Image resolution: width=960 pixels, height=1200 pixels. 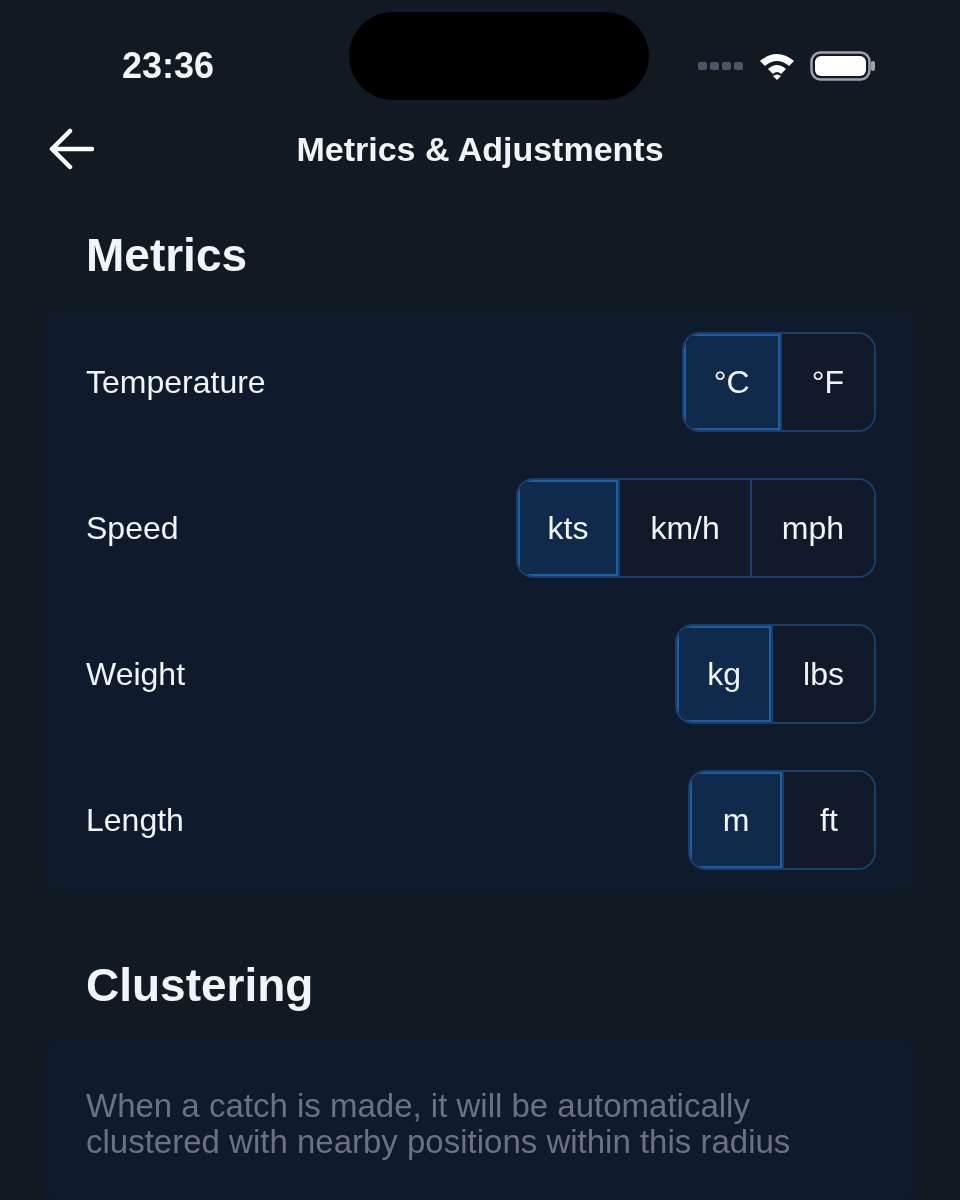 What do you see at coordinates (828, 820) in the screenshot?
I see `unit-option: ft` at bounding box center [828, 820].